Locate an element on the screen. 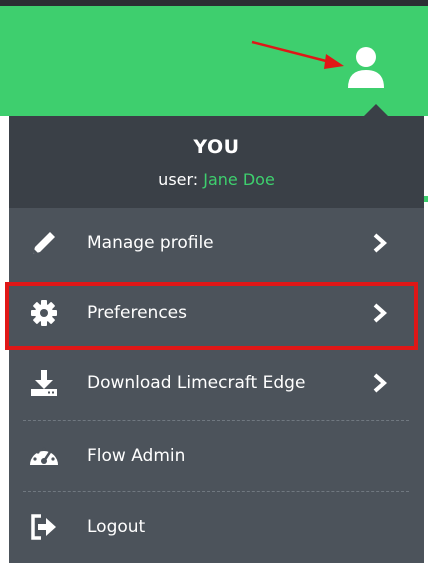  annotation-highlight-box is located at coordinates (211, 316).